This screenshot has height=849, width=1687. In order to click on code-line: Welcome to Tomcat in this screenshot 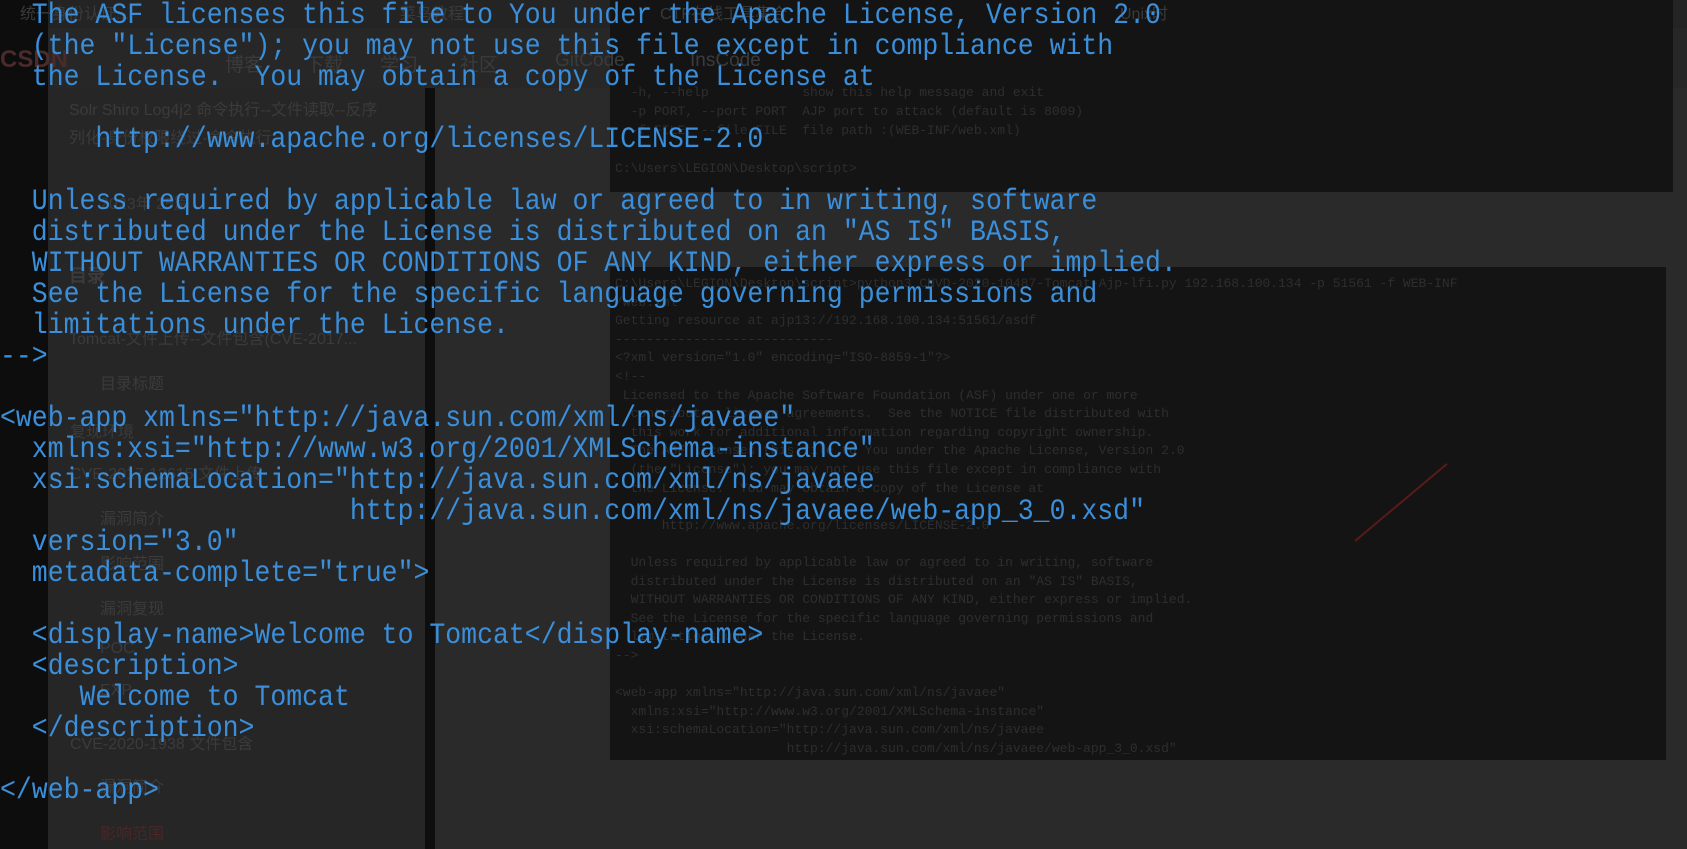, I will do `click(175, 697)`.